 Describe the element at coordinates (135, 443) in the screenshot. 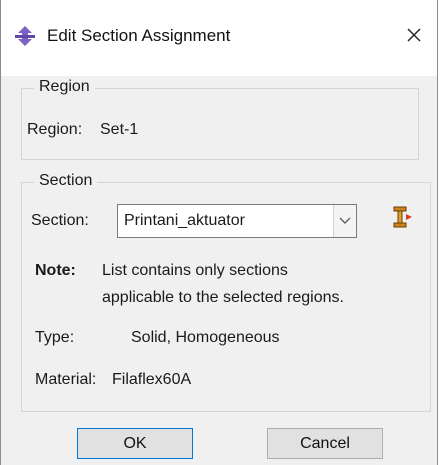

I see `ok-button: OK` at that location.